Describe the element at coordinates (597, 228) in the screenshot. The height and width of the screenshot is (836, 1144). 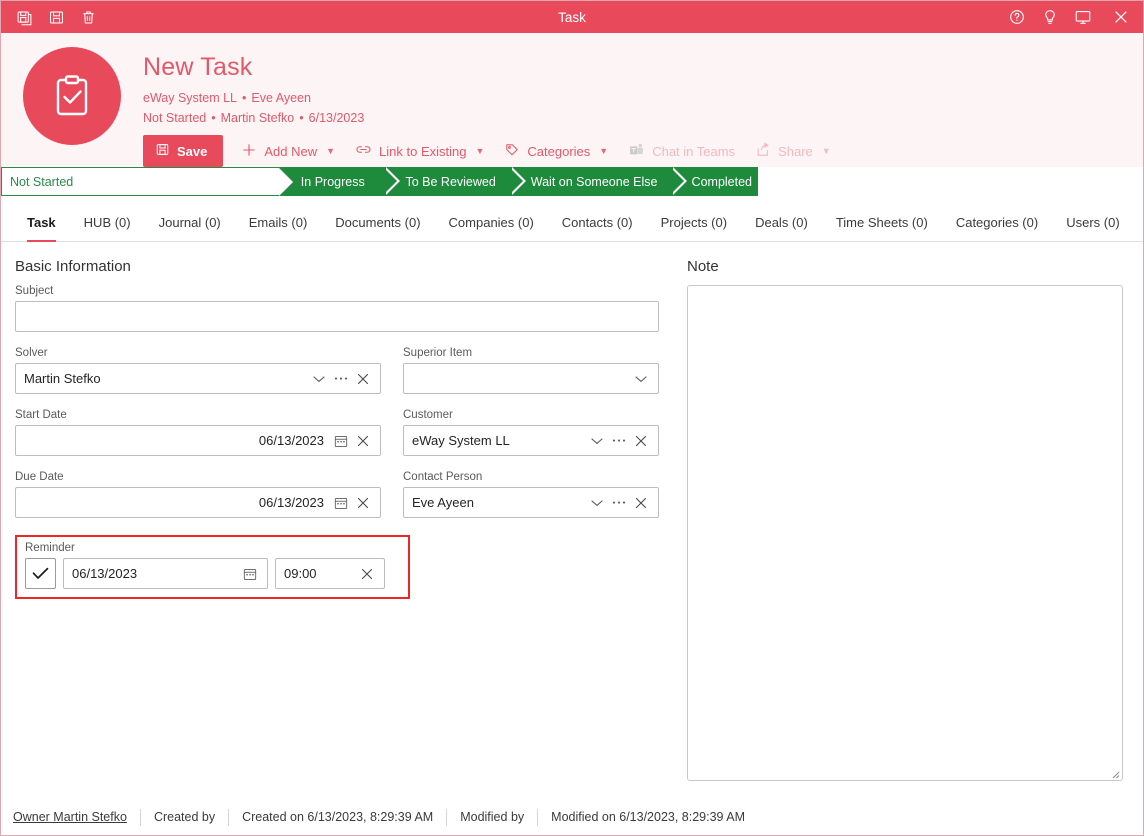
I see `tab-contacts: Contacts (0)` at that location.